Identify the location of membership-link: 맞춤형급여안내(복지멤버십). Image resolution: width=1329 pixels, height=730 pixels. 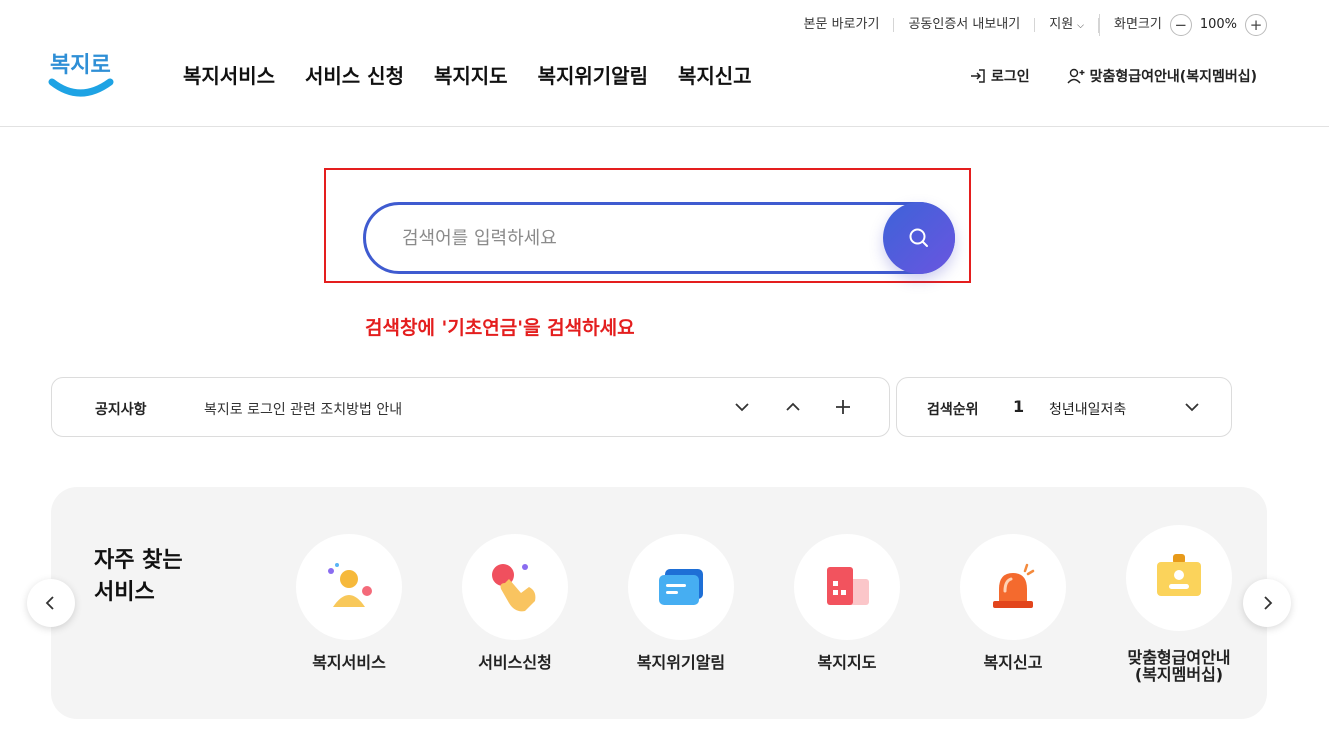
(1161, 76).